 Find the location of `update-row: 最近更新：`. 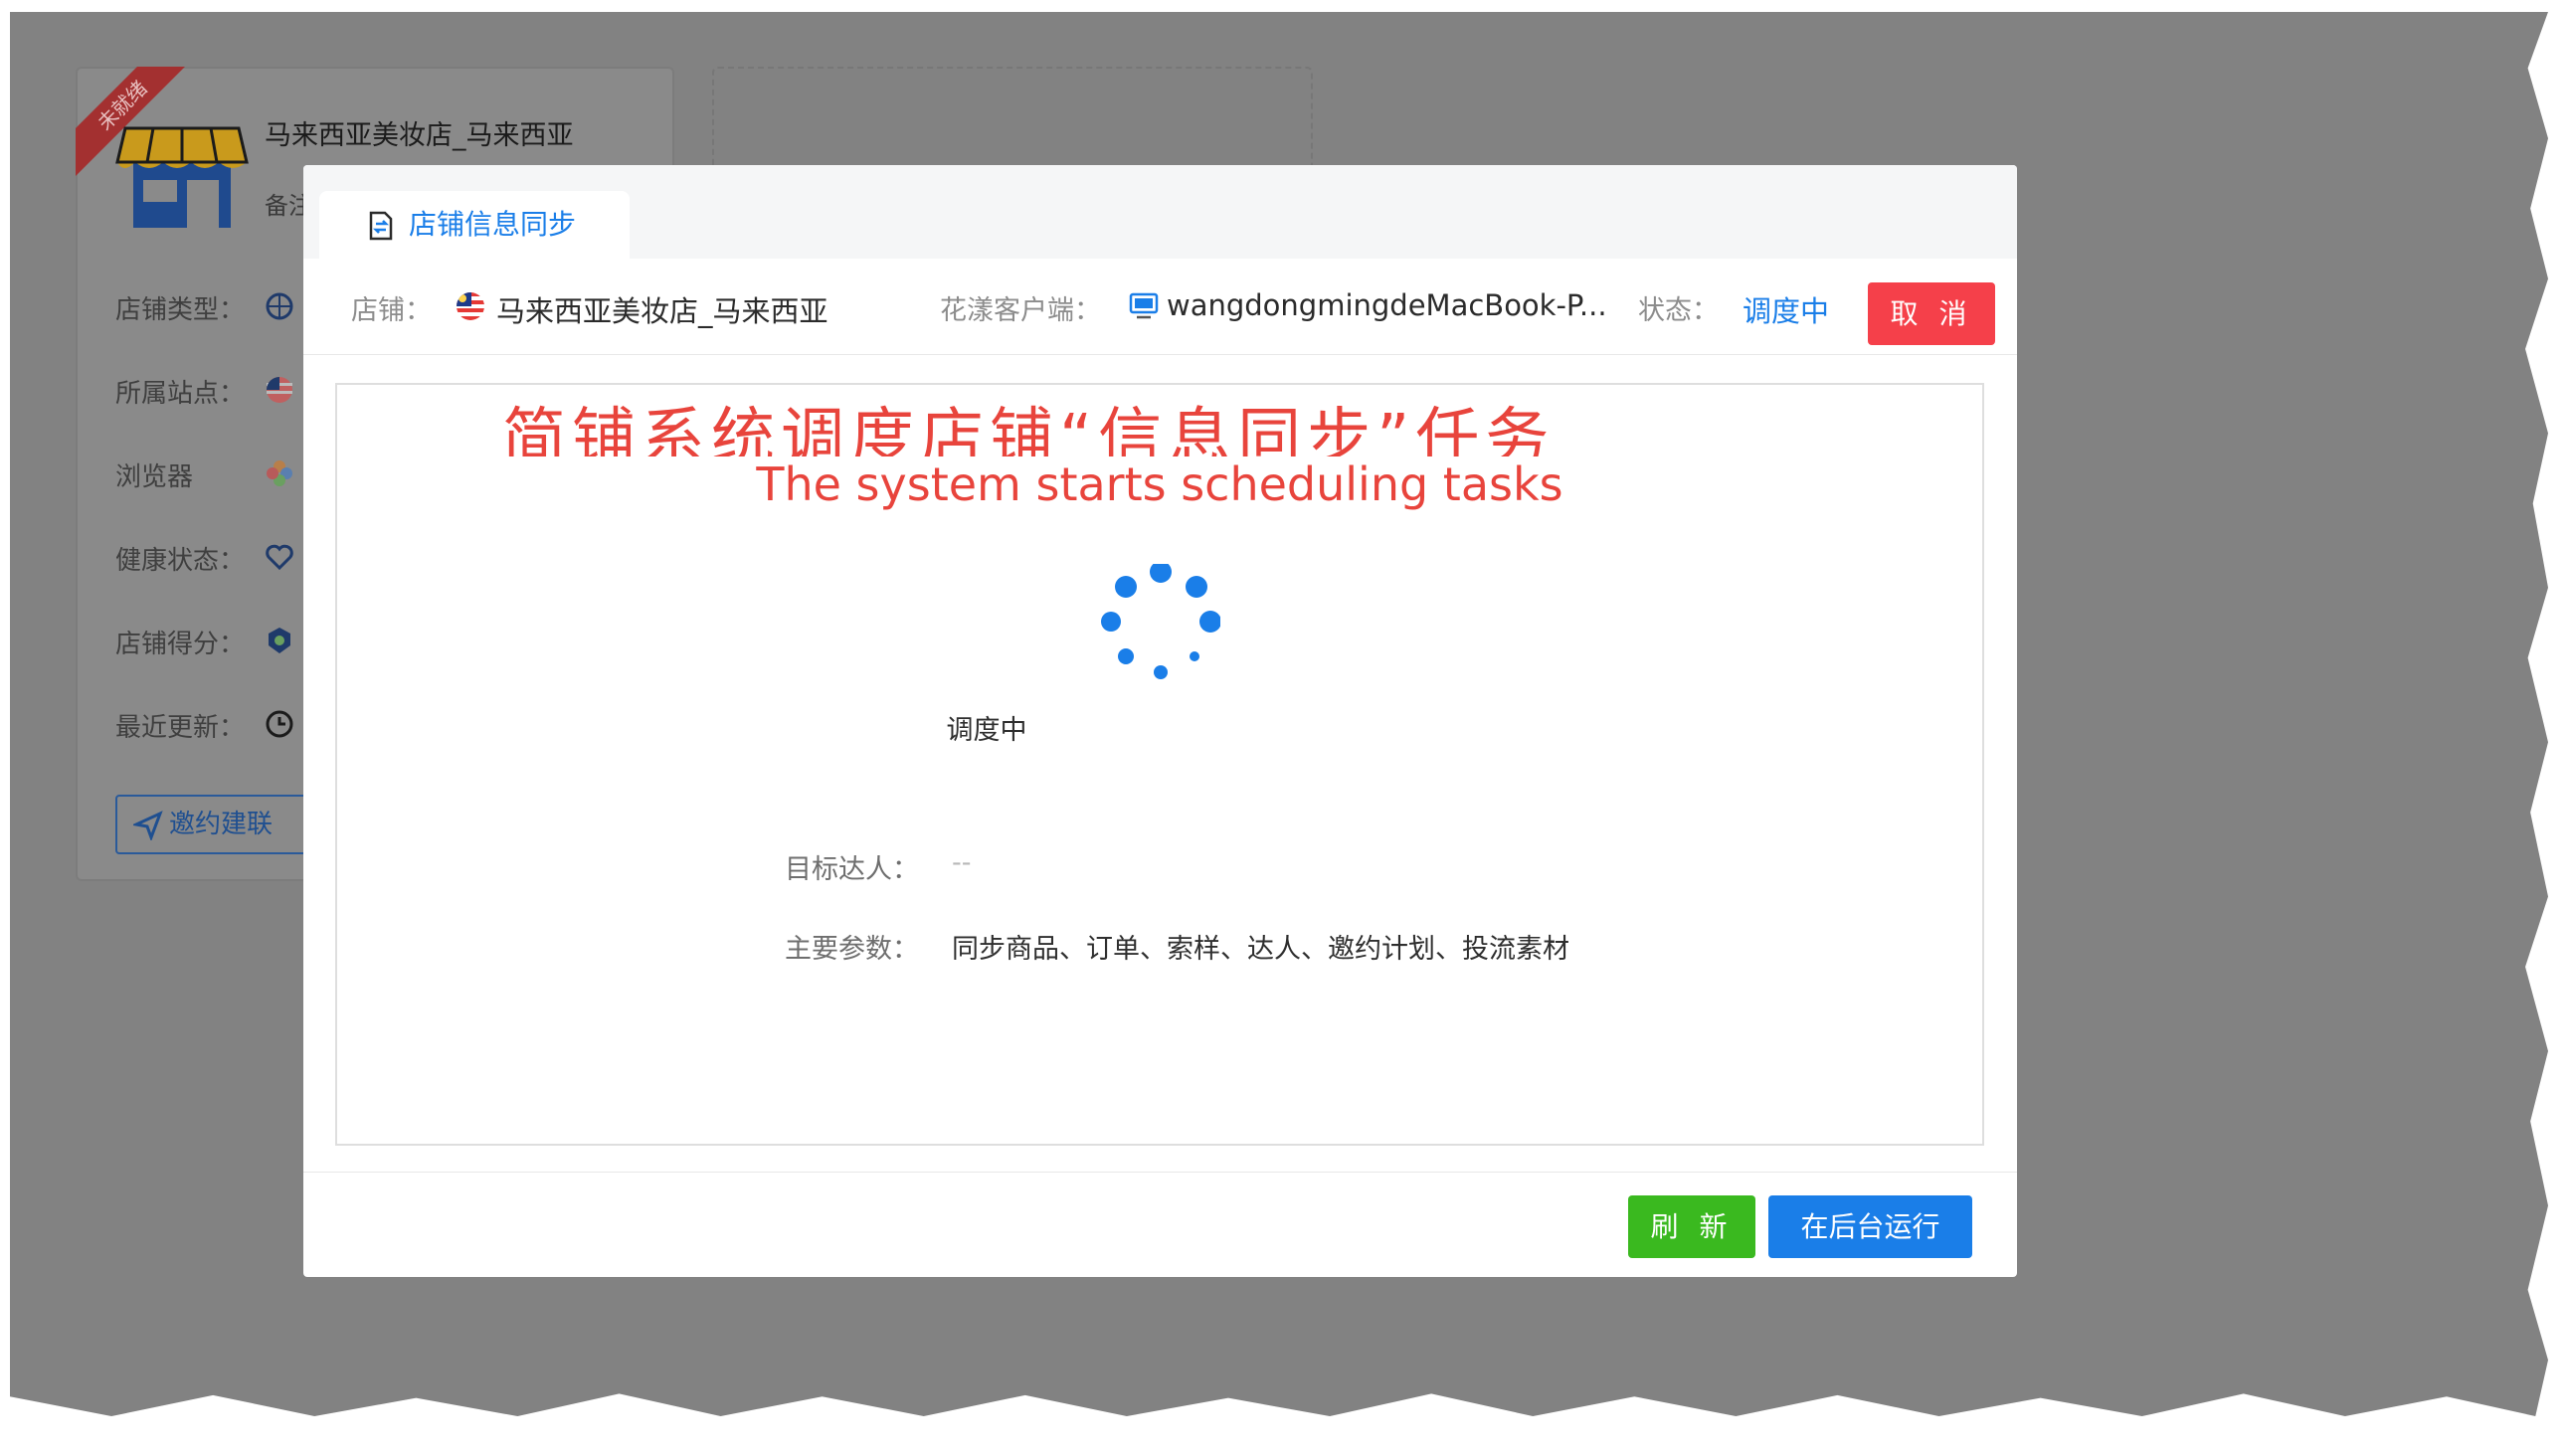

update-row: 最近更新： is located at coordinates (204, 725).